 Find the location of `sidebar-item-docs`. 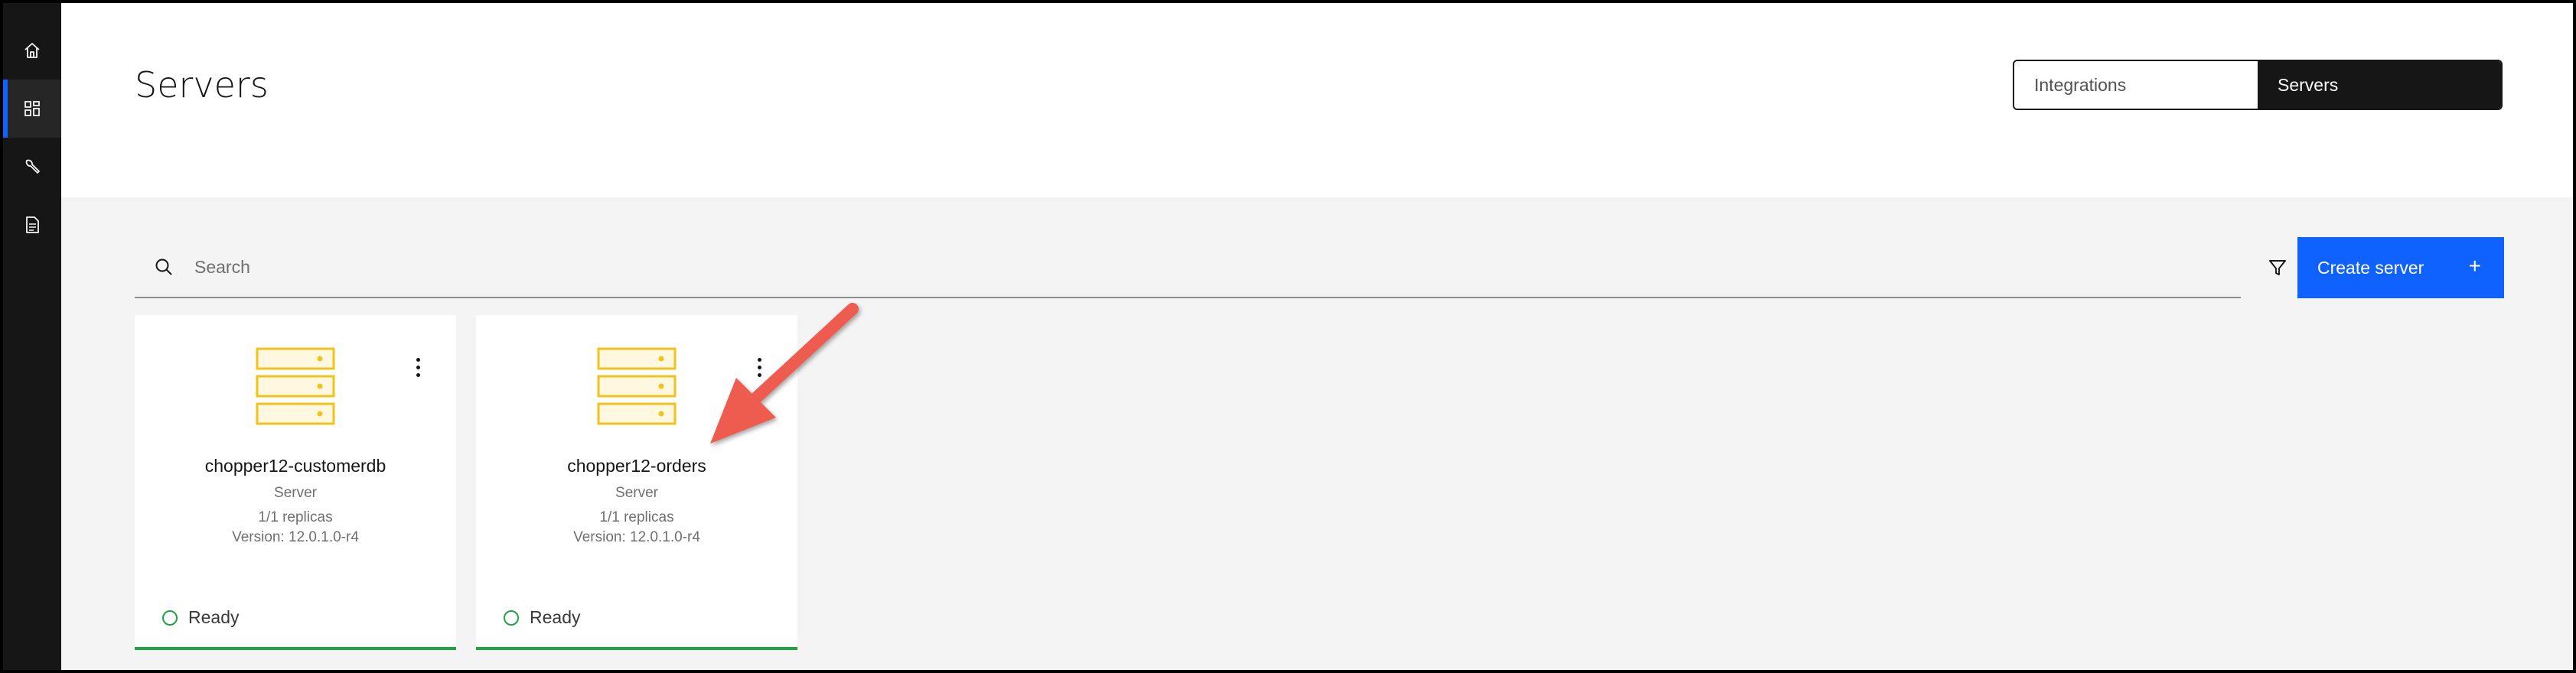

sidebar-item-docs is located at coordinates (32, 225).